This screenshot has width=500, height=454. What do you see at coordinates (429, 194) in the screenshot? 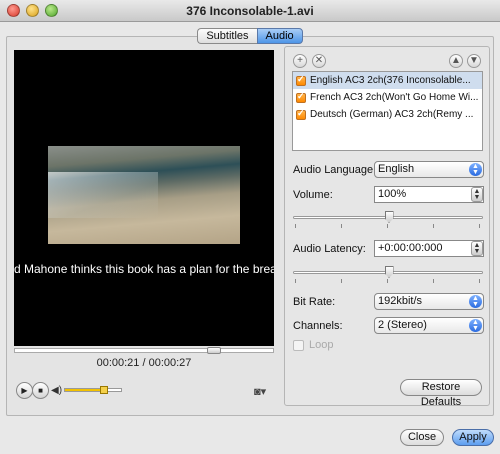
I see `volume-field: 100% ▲ ▼` at bounding box center [429, 194].